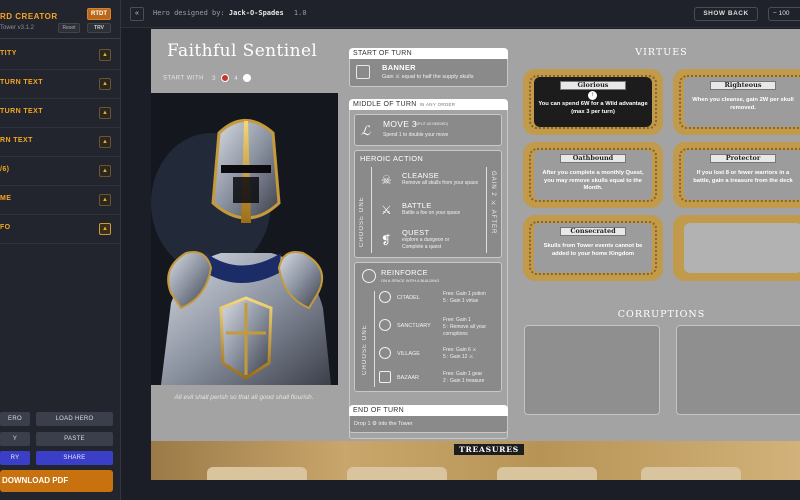 The width and height of the screenshot is (800, 500). Describe the element at coordinates (15, 419) in the screenshot. I see `save-hero-button: ERO` at that location.